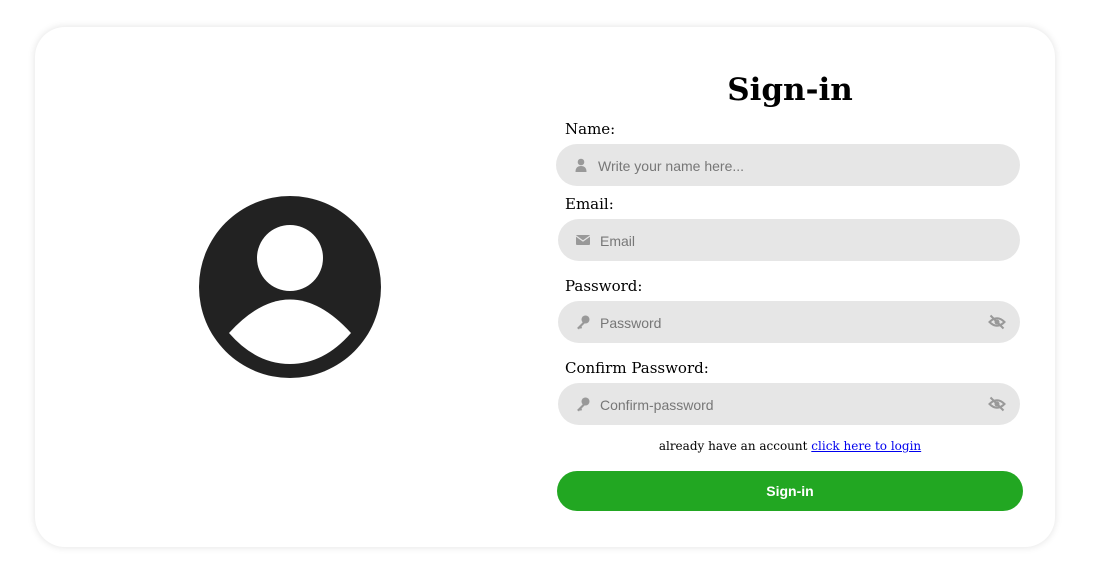 The height and width of the screenshot is (583, 1117). I want to click on password-field, so click(789, 323).